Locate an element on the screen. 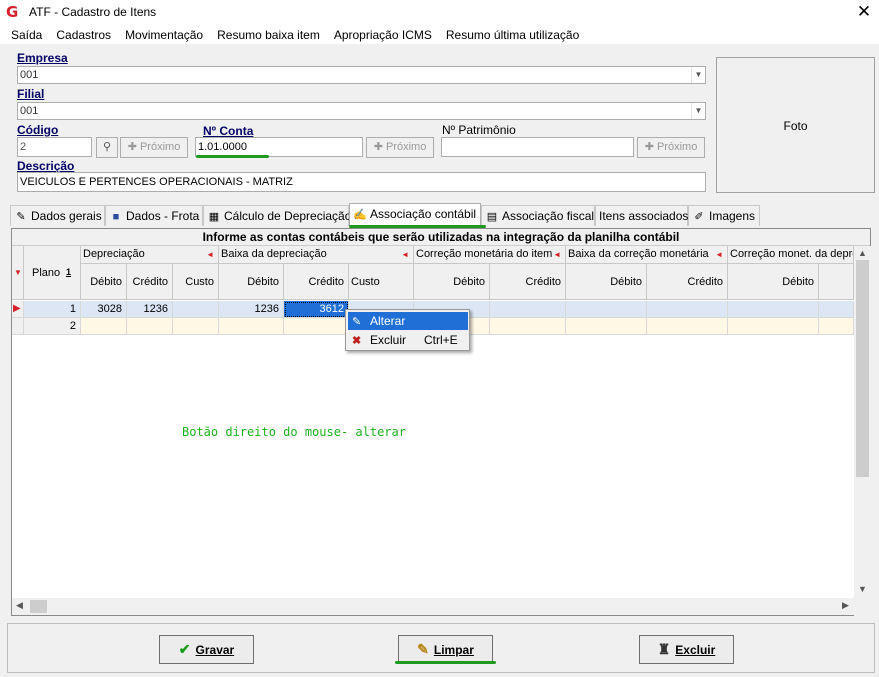  menu-item-label: Excluir is located at coordinates (388, 340).